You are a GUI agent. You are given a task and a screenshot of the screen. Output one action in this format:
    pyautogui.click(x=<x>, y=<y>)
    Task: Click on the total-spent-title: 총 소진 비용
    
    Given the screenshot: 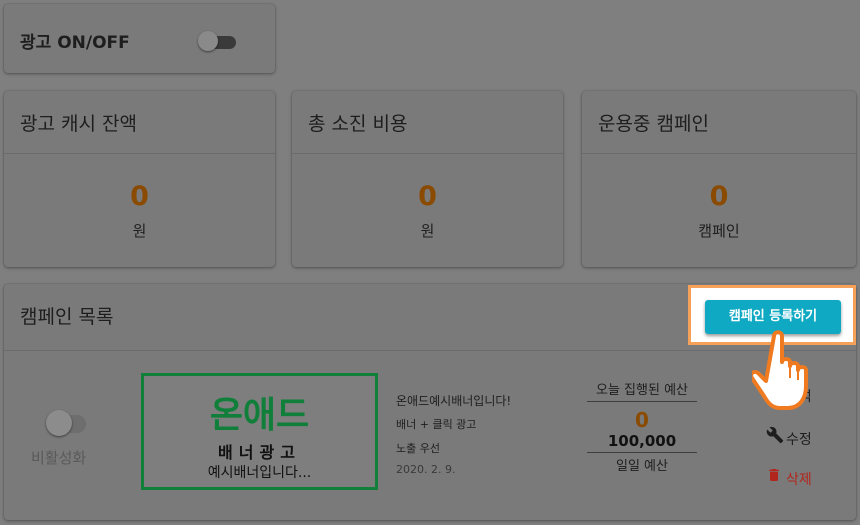 What is the action you would take?
    pyautogui.click(x=358, y=124)
    